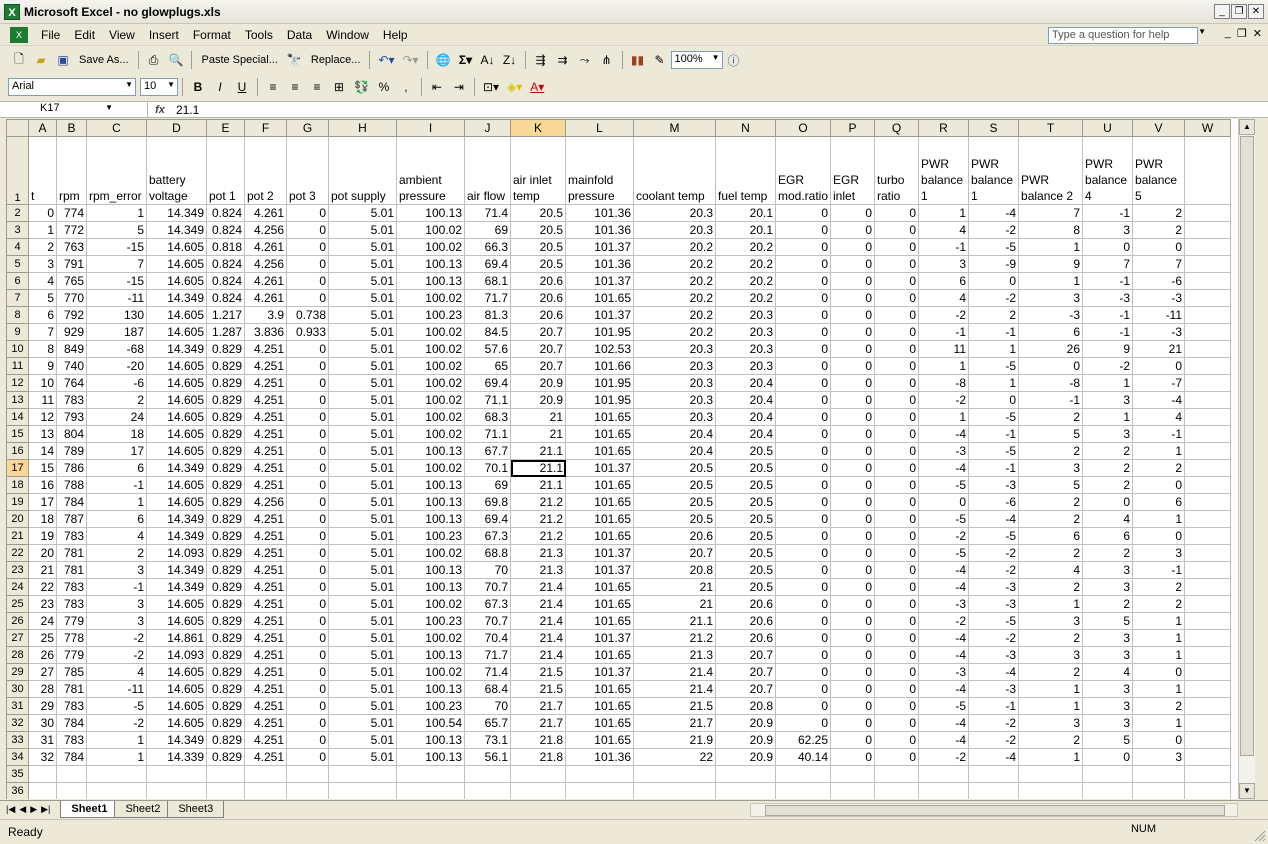  Describe the element at coordinates (430, 655) in the screenshot. I see `cell: 100.13` at that location.